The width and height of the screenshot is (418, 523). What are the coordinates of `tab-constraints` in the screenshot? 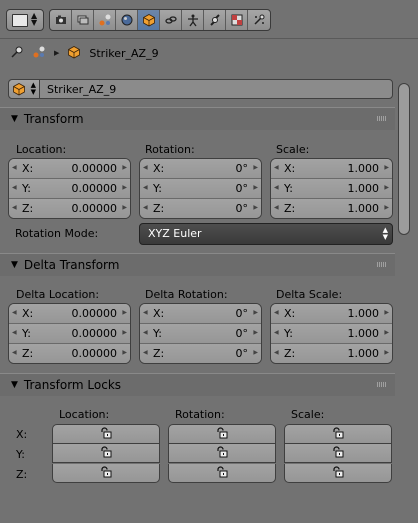 It's located at (171, 20).